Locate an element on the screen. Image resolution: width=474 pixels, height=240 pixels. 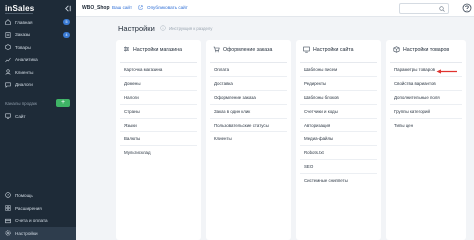
settings-link: Клиенты is located at coordinates (248, 138).